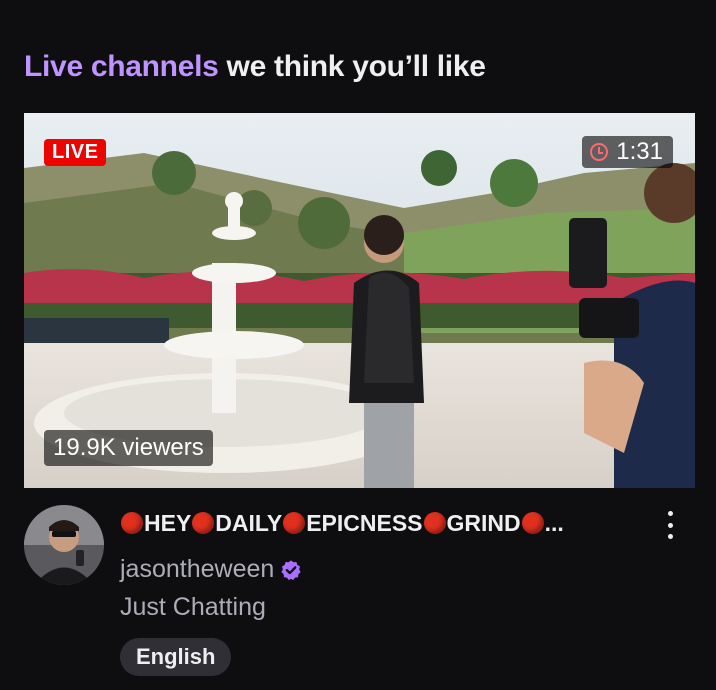 The height and width of the screenshot is (690, 716). What do you see at coordinates (639, 151) in the screenshot?
I see `uptime-value: 1:31` at bounding box center [639, 151].